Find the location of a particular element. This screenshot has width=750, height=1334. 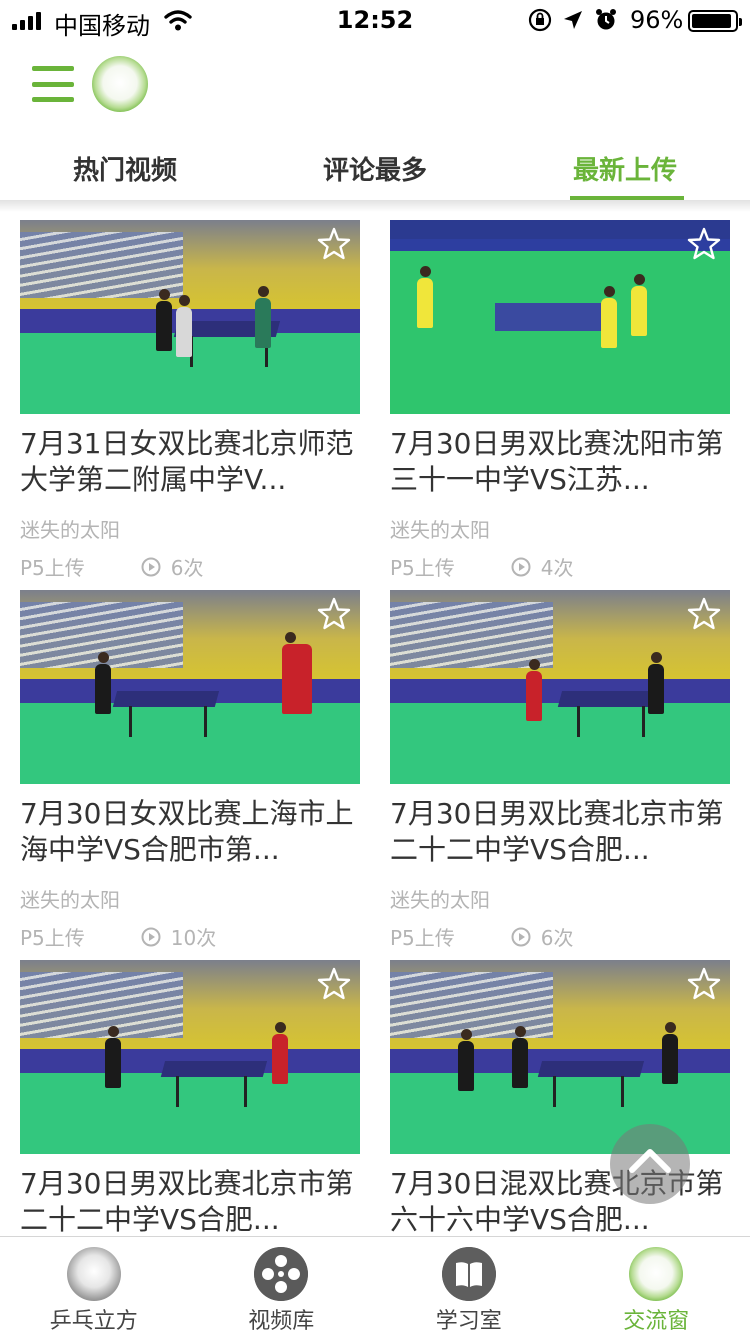

tab-label: 评论最多 is located at coordinates (374, 171).